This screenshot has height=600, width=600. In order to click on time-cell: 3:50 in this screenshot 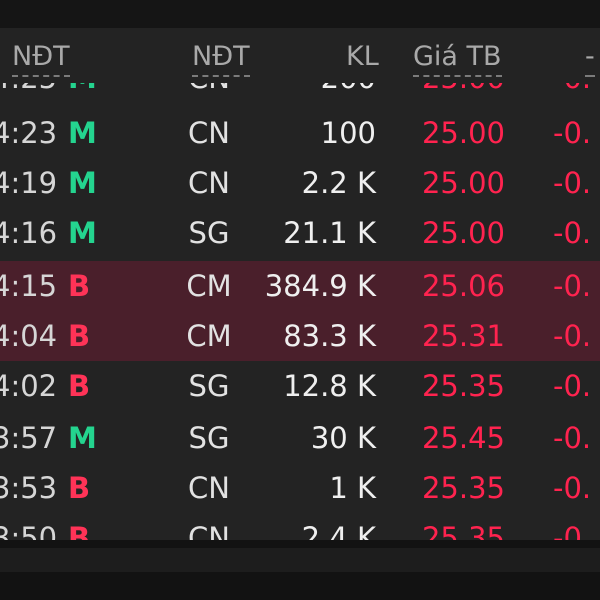, I will do `click(29, 531)`.